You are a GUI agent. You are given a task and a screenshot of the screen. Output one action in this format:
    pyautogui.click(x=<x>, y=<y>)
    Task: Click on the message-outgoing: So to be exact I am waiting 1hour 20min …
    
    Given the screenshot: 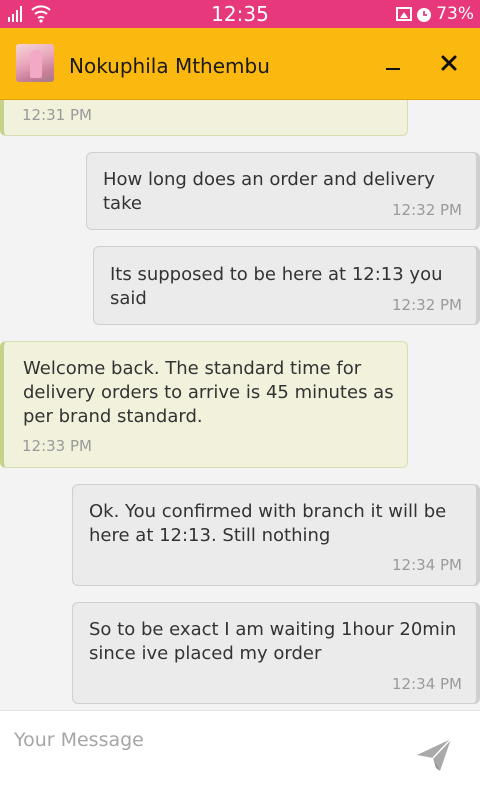 What is the action you would take?
    pyautogui.click(x=276, y=653)
    